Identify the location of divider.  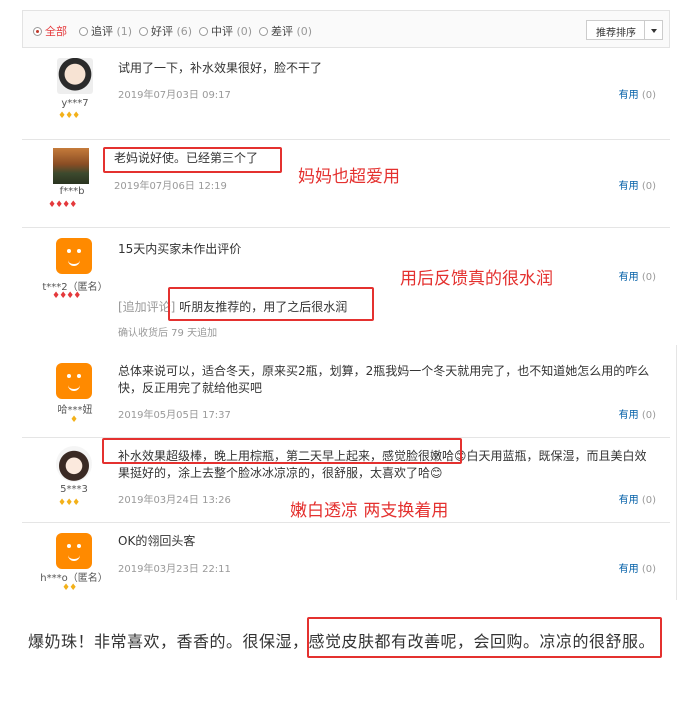
(676, 472).